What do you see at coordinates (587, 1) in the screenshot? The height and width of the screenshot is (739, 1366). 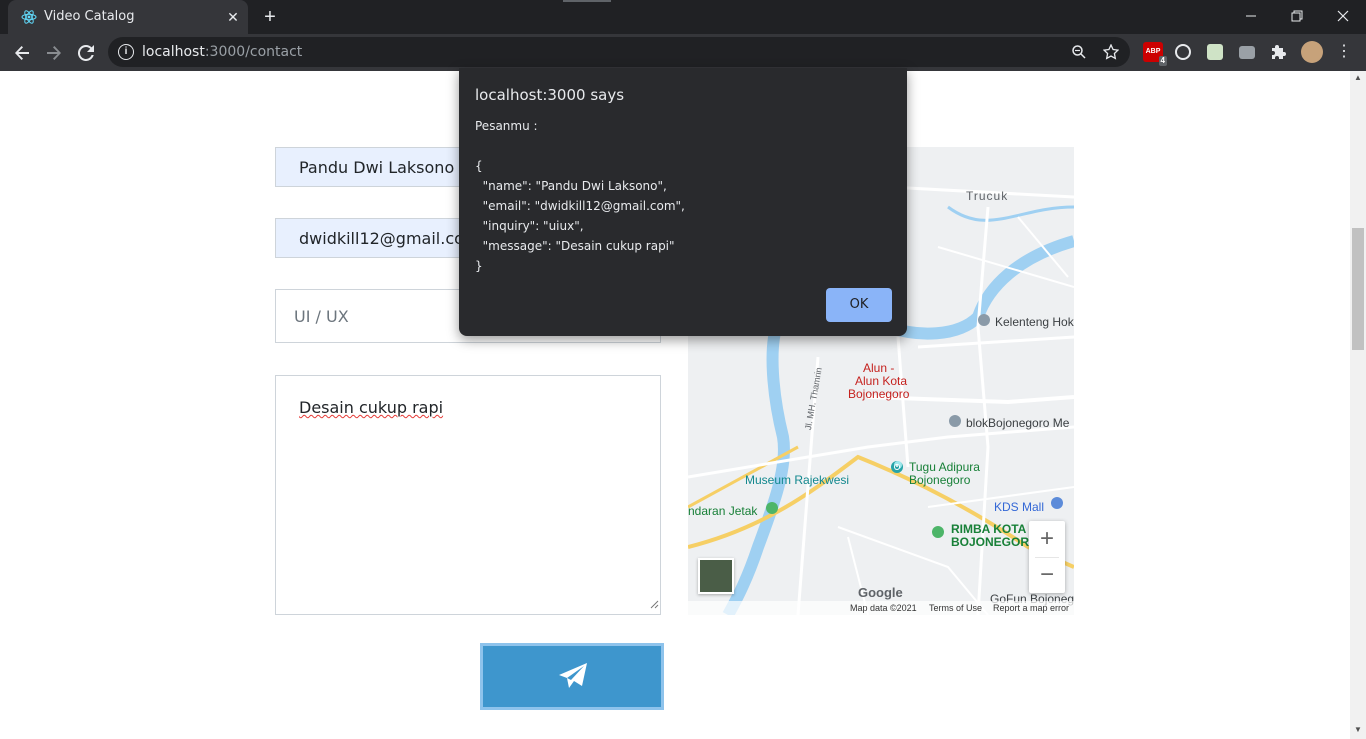 I see `tab-search-indicator` at bounding box center [587, 1].